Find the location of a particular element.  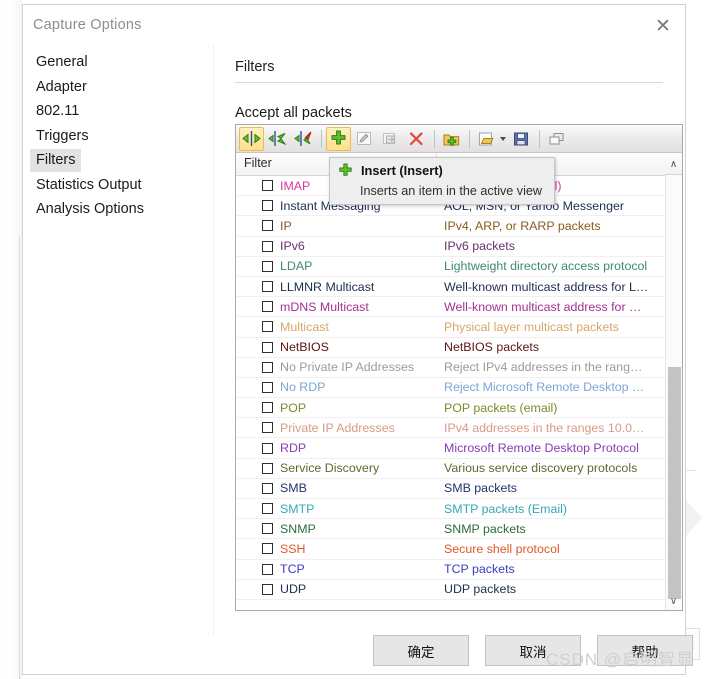

filter-description: IPv4, ARP, or RARP packets is located at coordinates (522, 225).